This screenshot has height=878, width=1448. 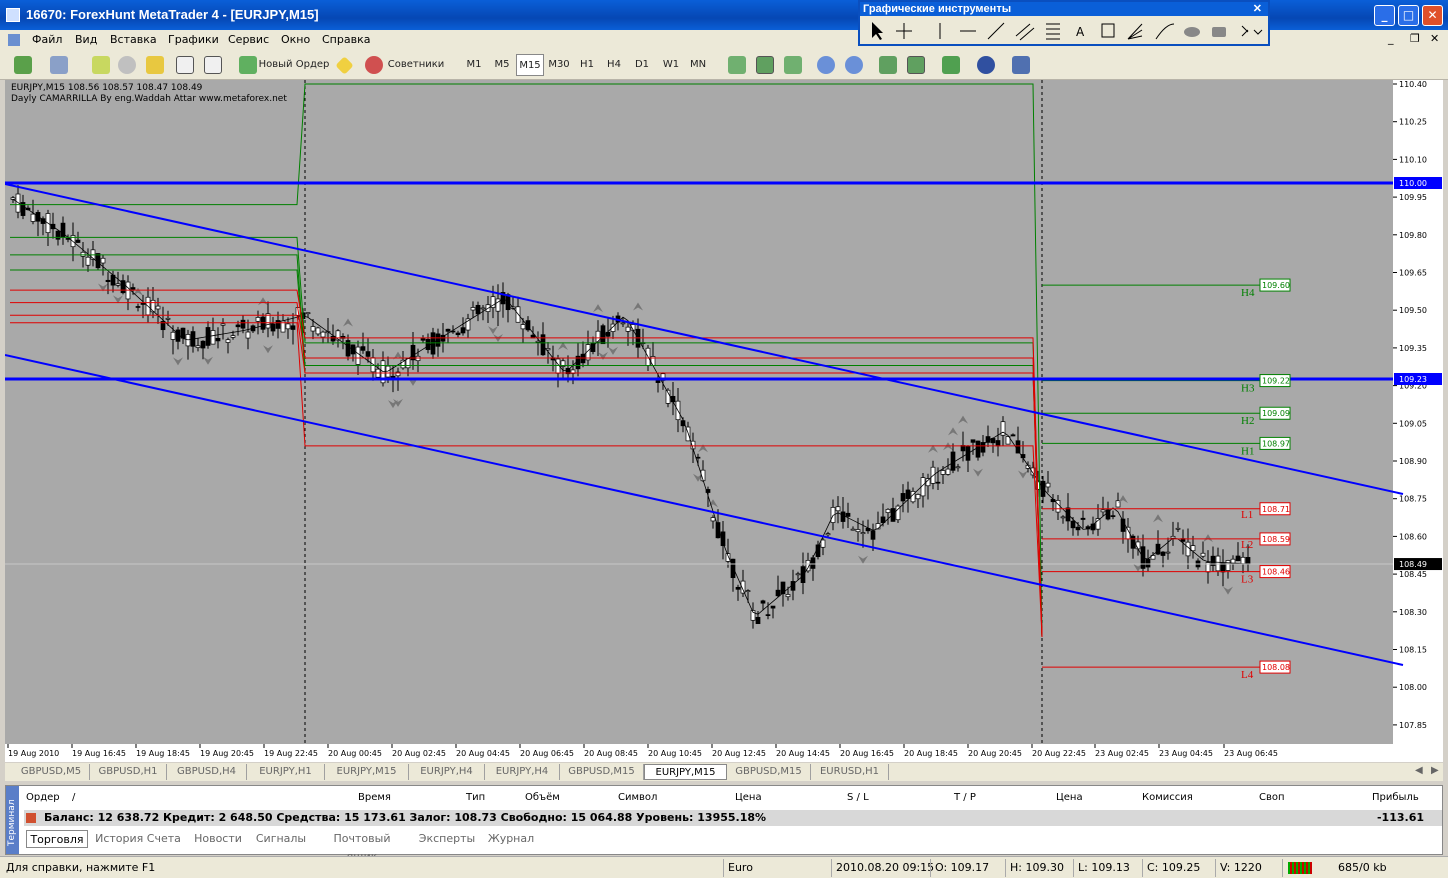 I want to click on tf-m5: M5, so click(x=502, y=65).